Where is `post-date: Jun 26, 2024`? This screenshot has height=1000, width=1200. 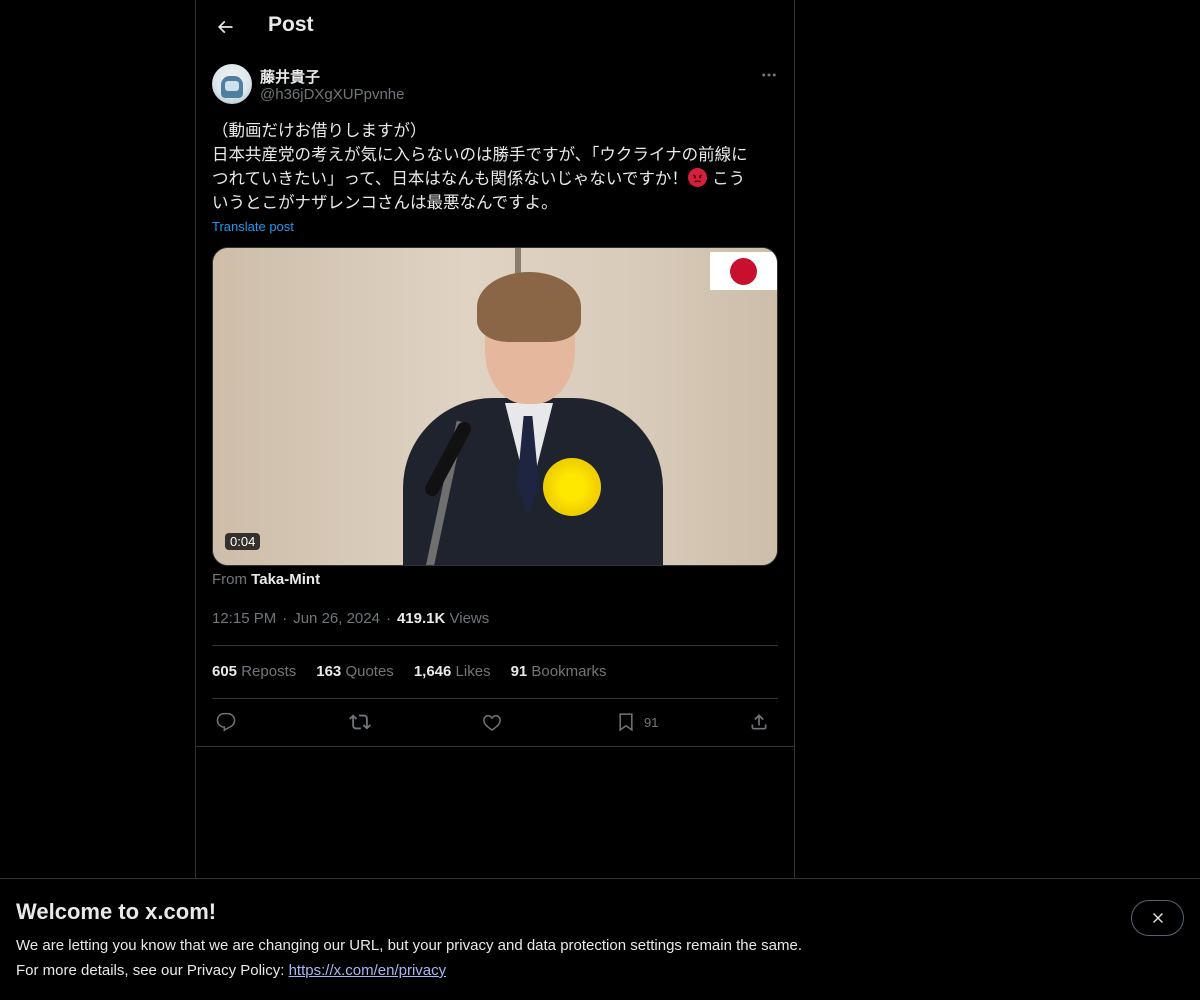 post-date: Jun 26, 2024 is located at coordinates (336, 618).